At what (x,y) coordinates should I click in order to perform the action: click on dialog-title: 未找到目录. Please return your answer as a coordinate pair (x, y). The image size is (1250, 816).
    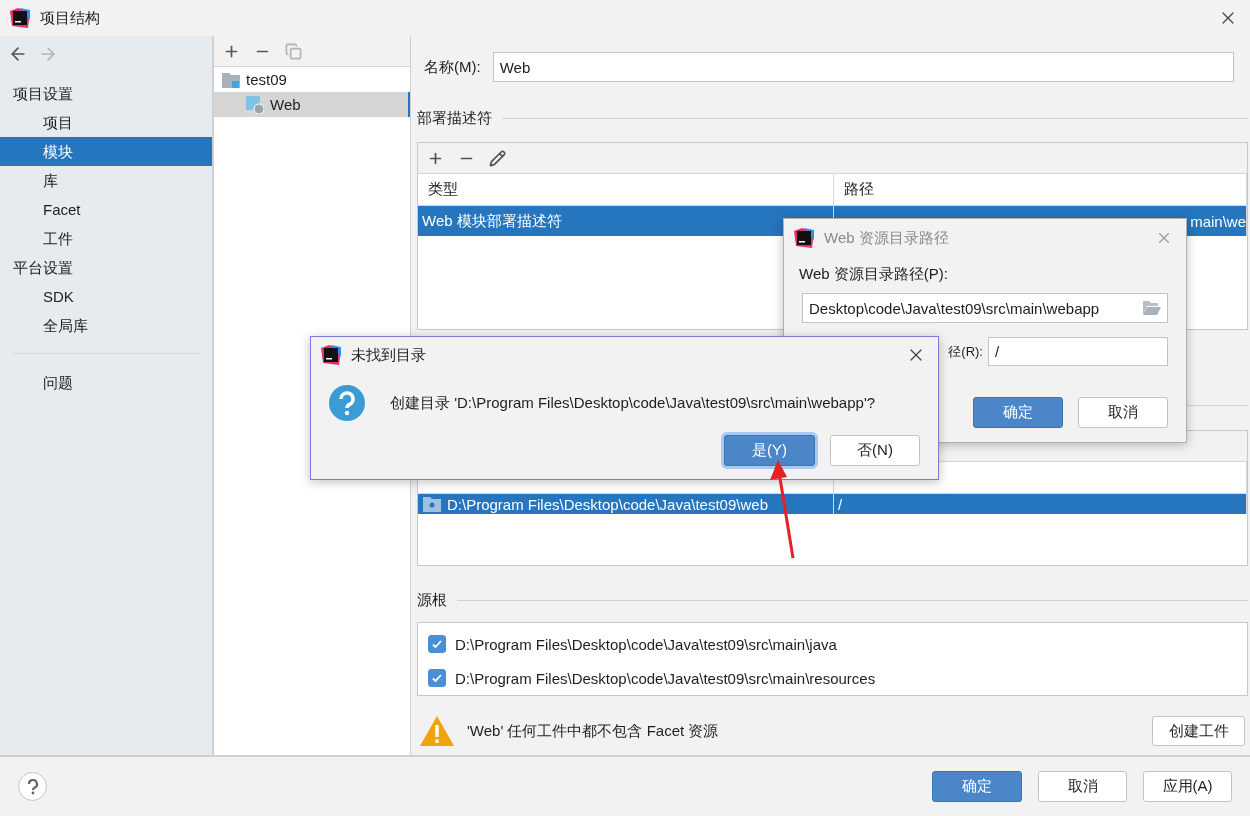
    Looking at the image, I should click on (389, 355).